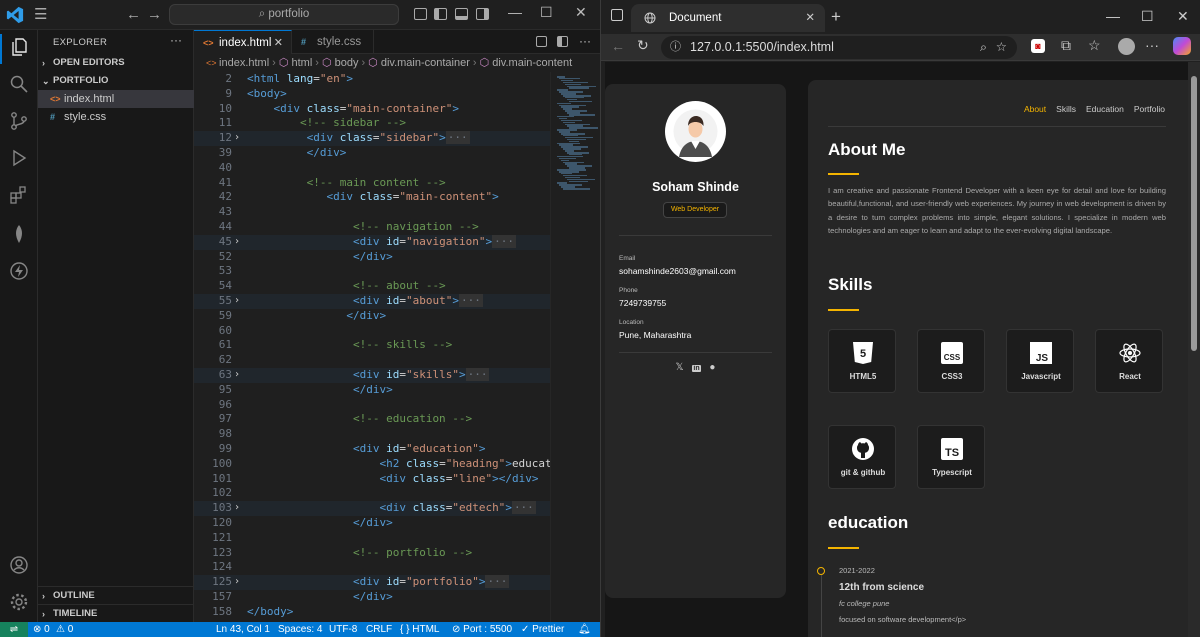 This screenshot has height=637, width=1200. Describe the element at coordinates (836, 17) in the screenshot. I see `new-tab-icon: +` at that location.